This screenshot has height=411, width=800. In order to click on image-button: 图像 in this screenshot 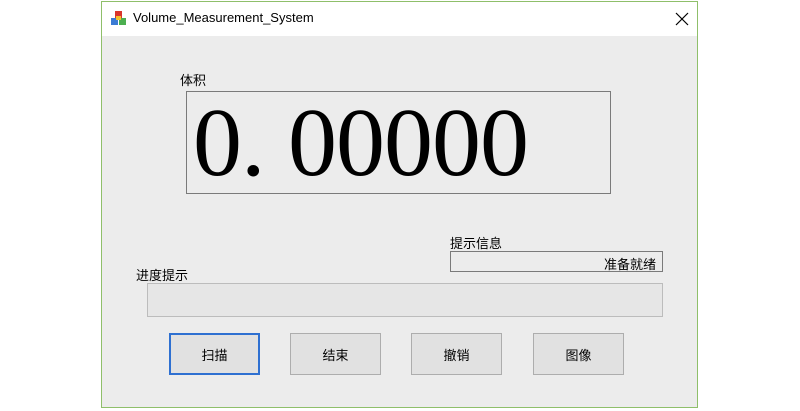, I will do `click(578, 354)`.